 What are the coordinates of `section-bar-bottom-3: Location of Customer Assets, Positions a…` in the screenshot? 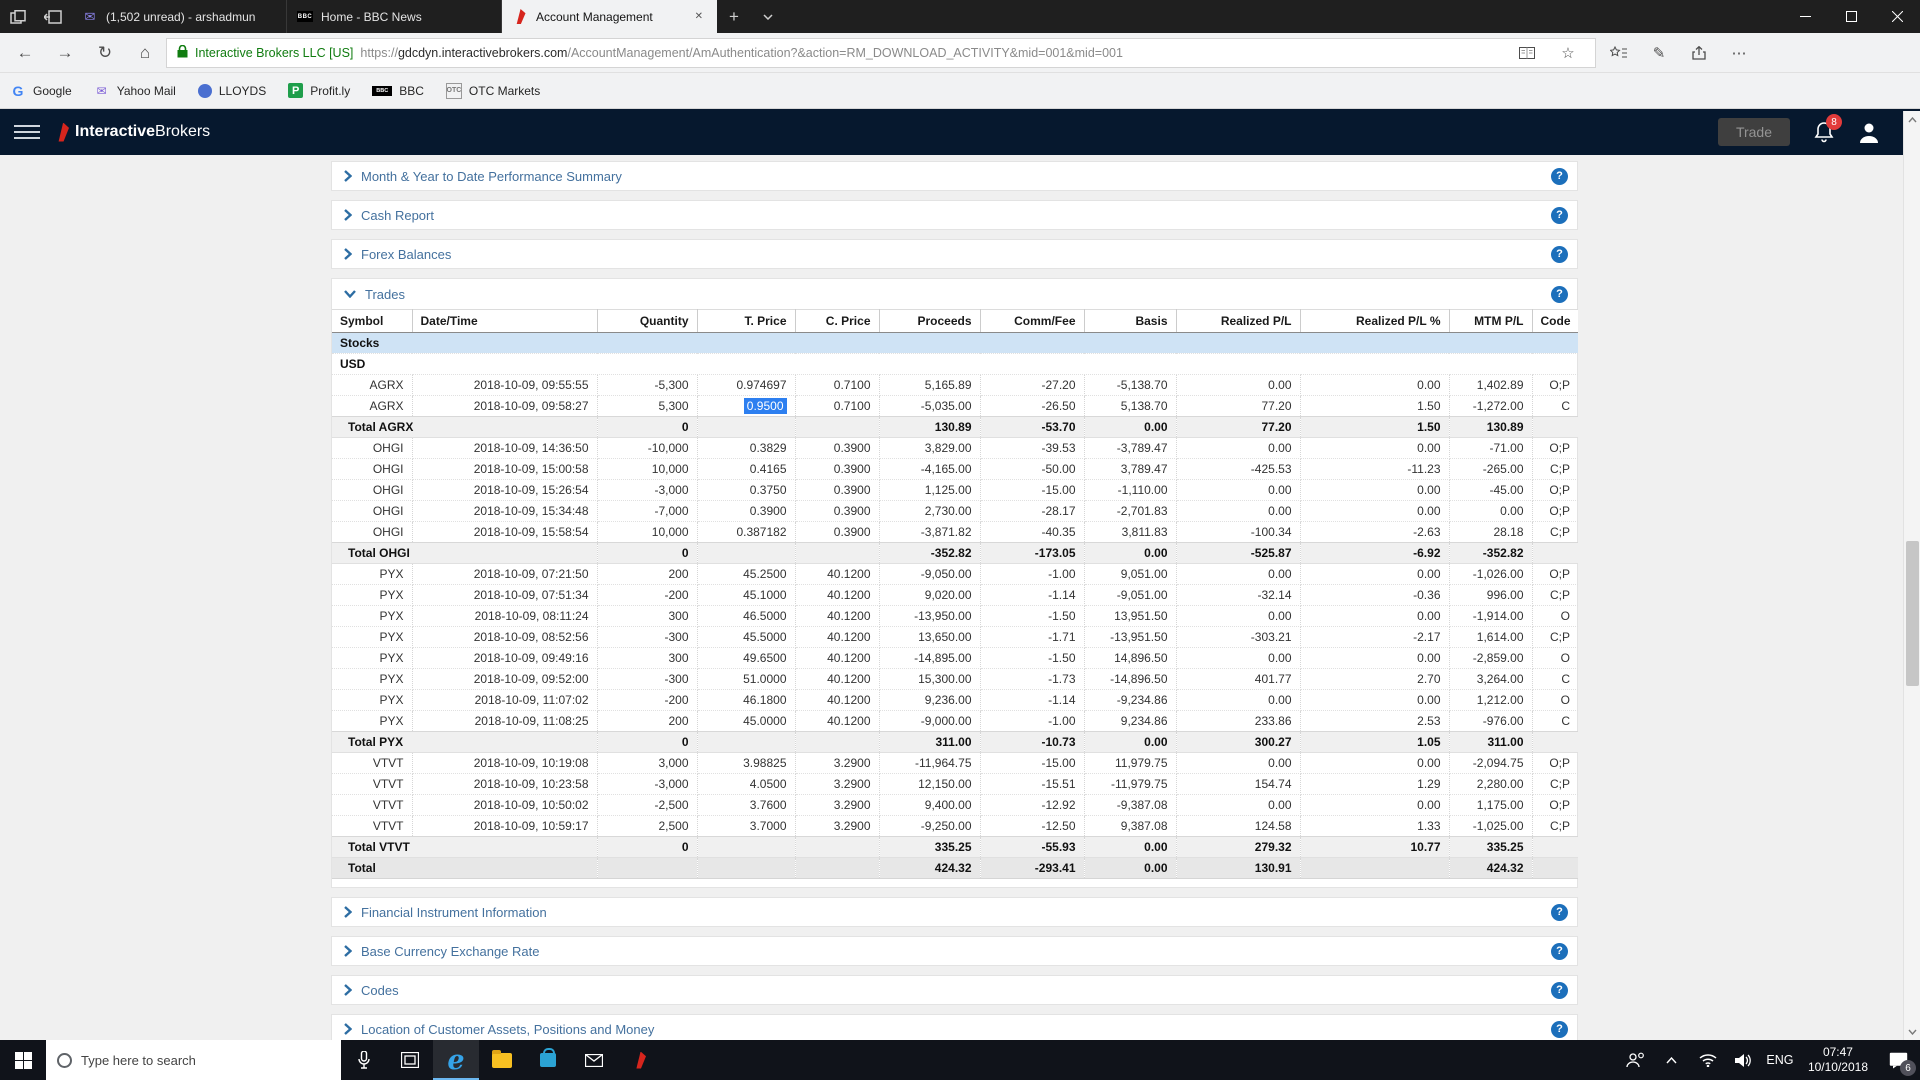 It's located at (954, 1027).